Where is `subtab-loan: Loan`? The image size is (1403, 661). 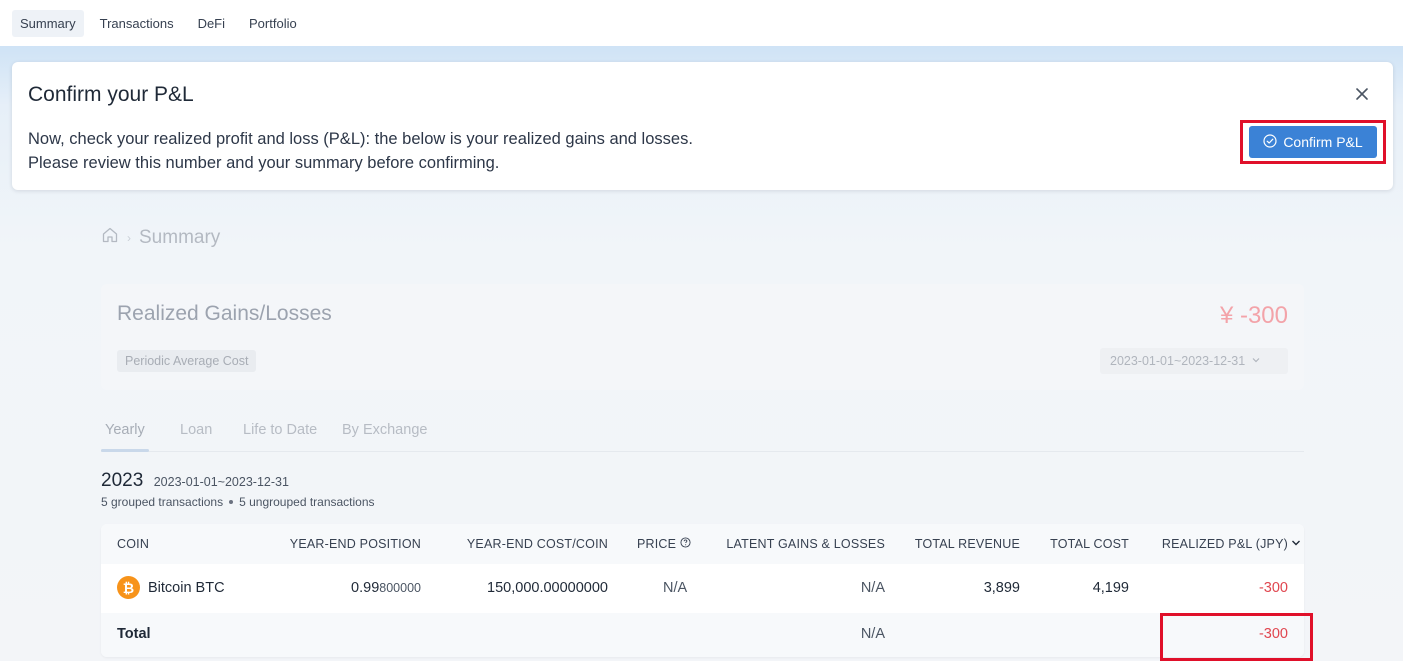
subtab-loan: Loan is located at coordinates (196, 430).